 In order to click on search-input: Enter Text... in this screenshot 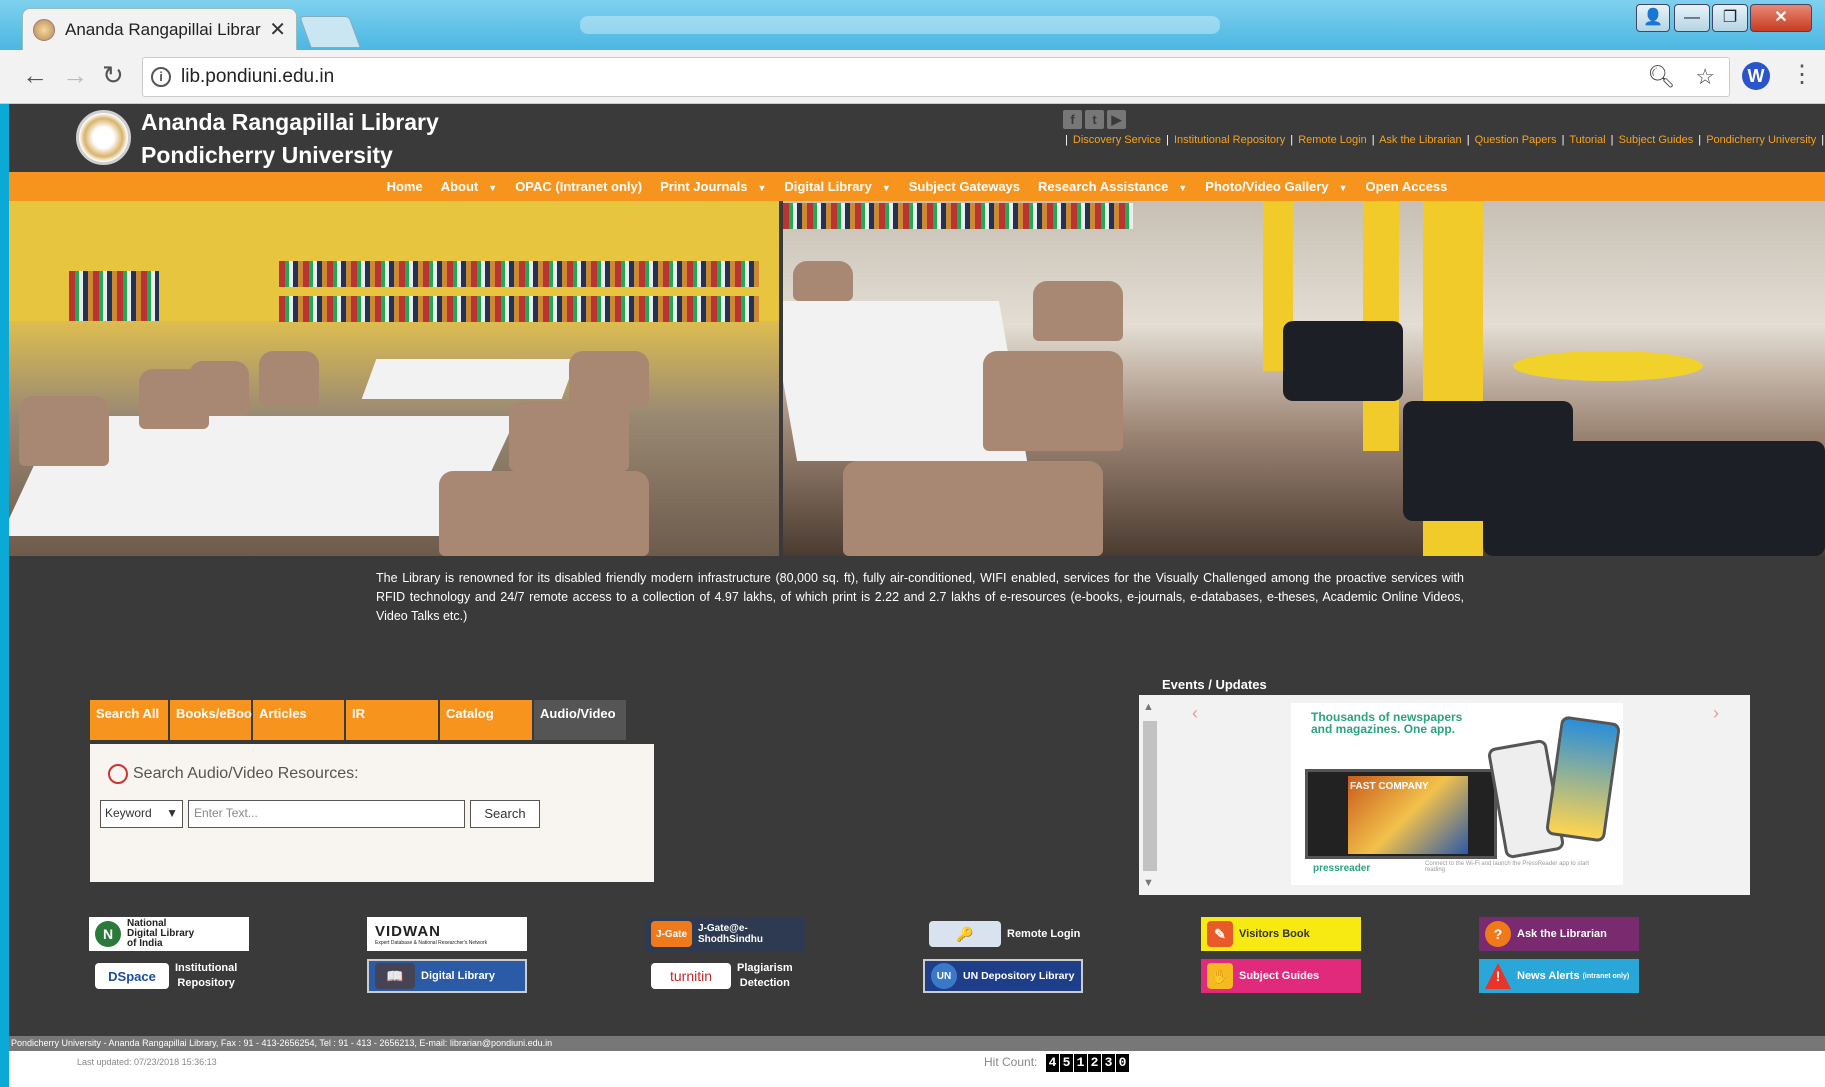, I will do `click(326, 814)`.